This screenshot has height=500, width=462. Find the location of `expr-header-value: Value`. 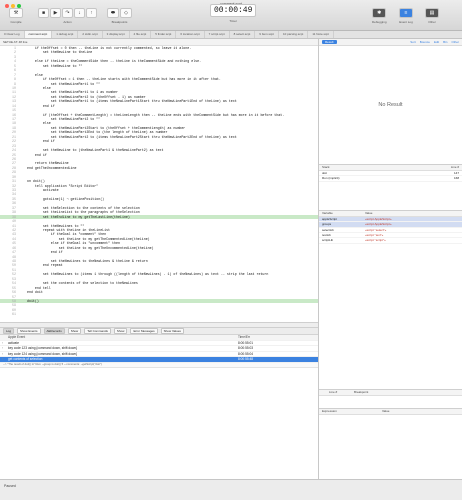

expr-header-value: Value is located at coordinates (421, 411).